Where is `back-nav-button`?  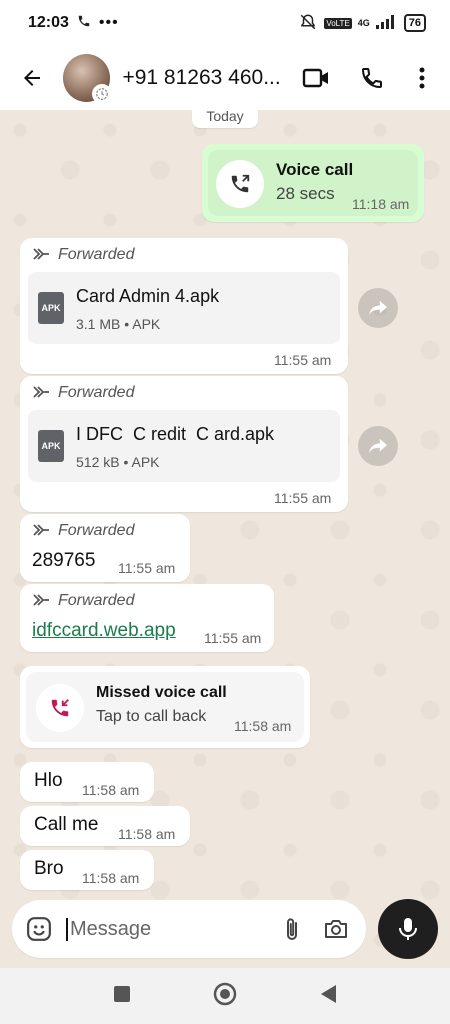
back-nav-button is located at coordinates (328, 996).